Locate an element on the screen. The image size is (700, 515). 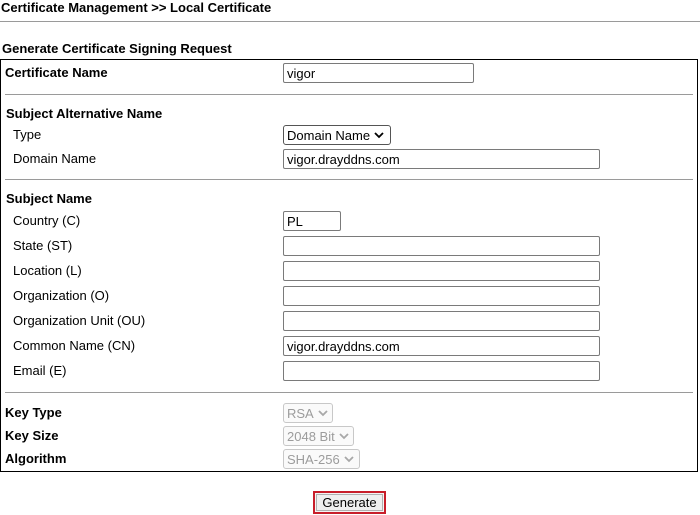
key-size-select: 2048 Bit is located at coordinates (318, 436).